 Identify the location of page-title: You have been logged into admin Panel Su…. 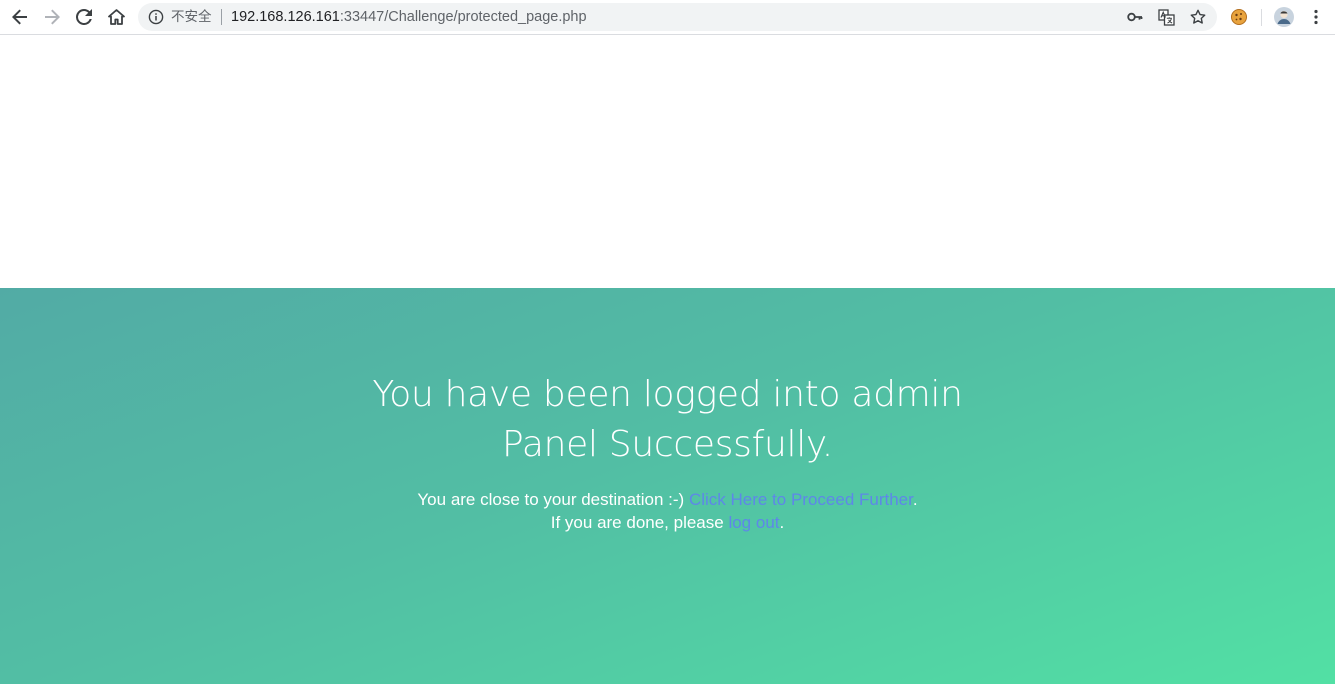
(667, 420).